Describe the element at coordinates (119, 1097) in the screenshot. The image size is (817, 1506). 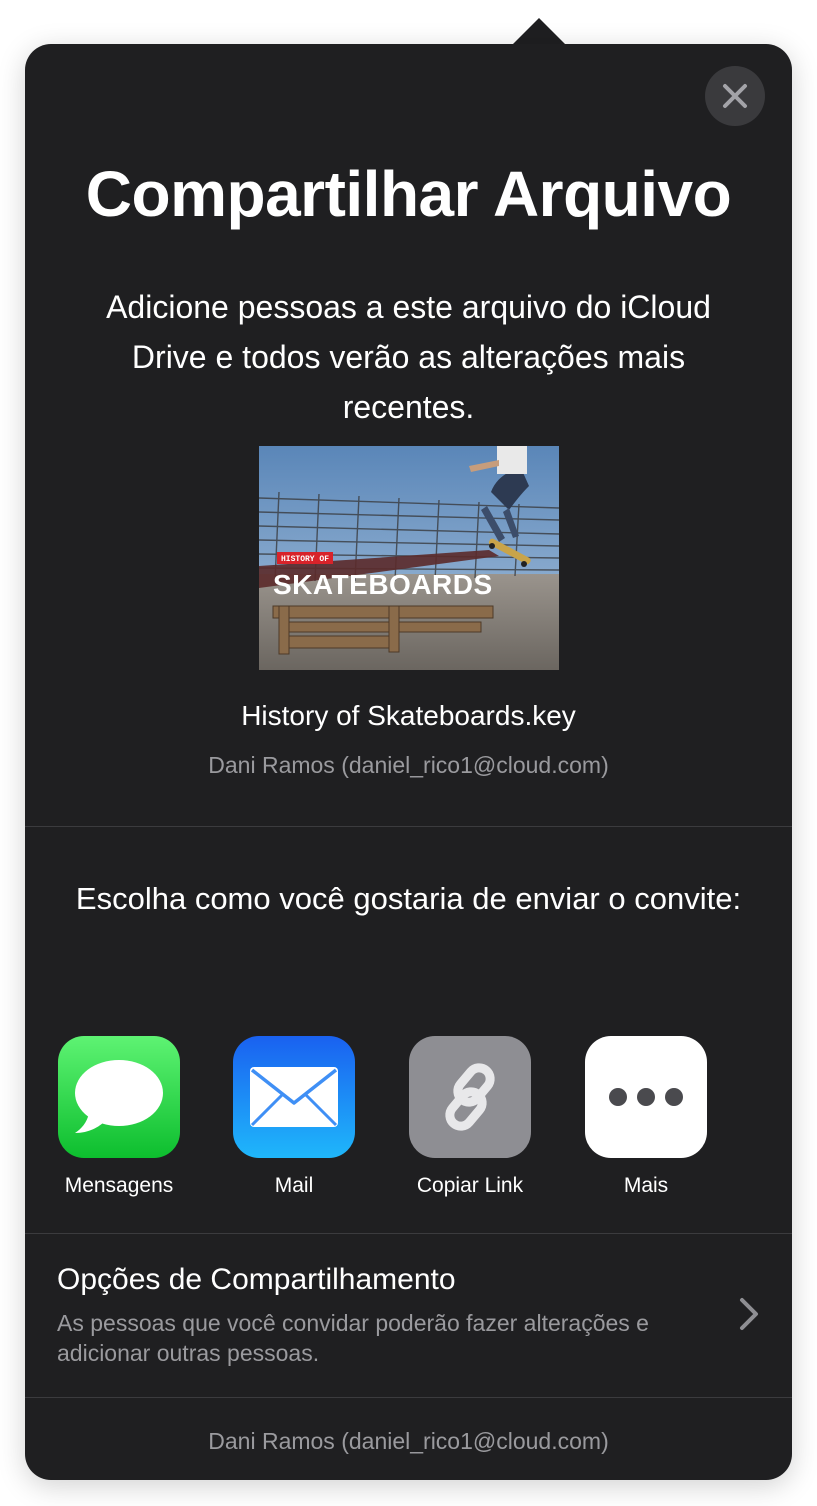
I see `messages-icon` at that location.